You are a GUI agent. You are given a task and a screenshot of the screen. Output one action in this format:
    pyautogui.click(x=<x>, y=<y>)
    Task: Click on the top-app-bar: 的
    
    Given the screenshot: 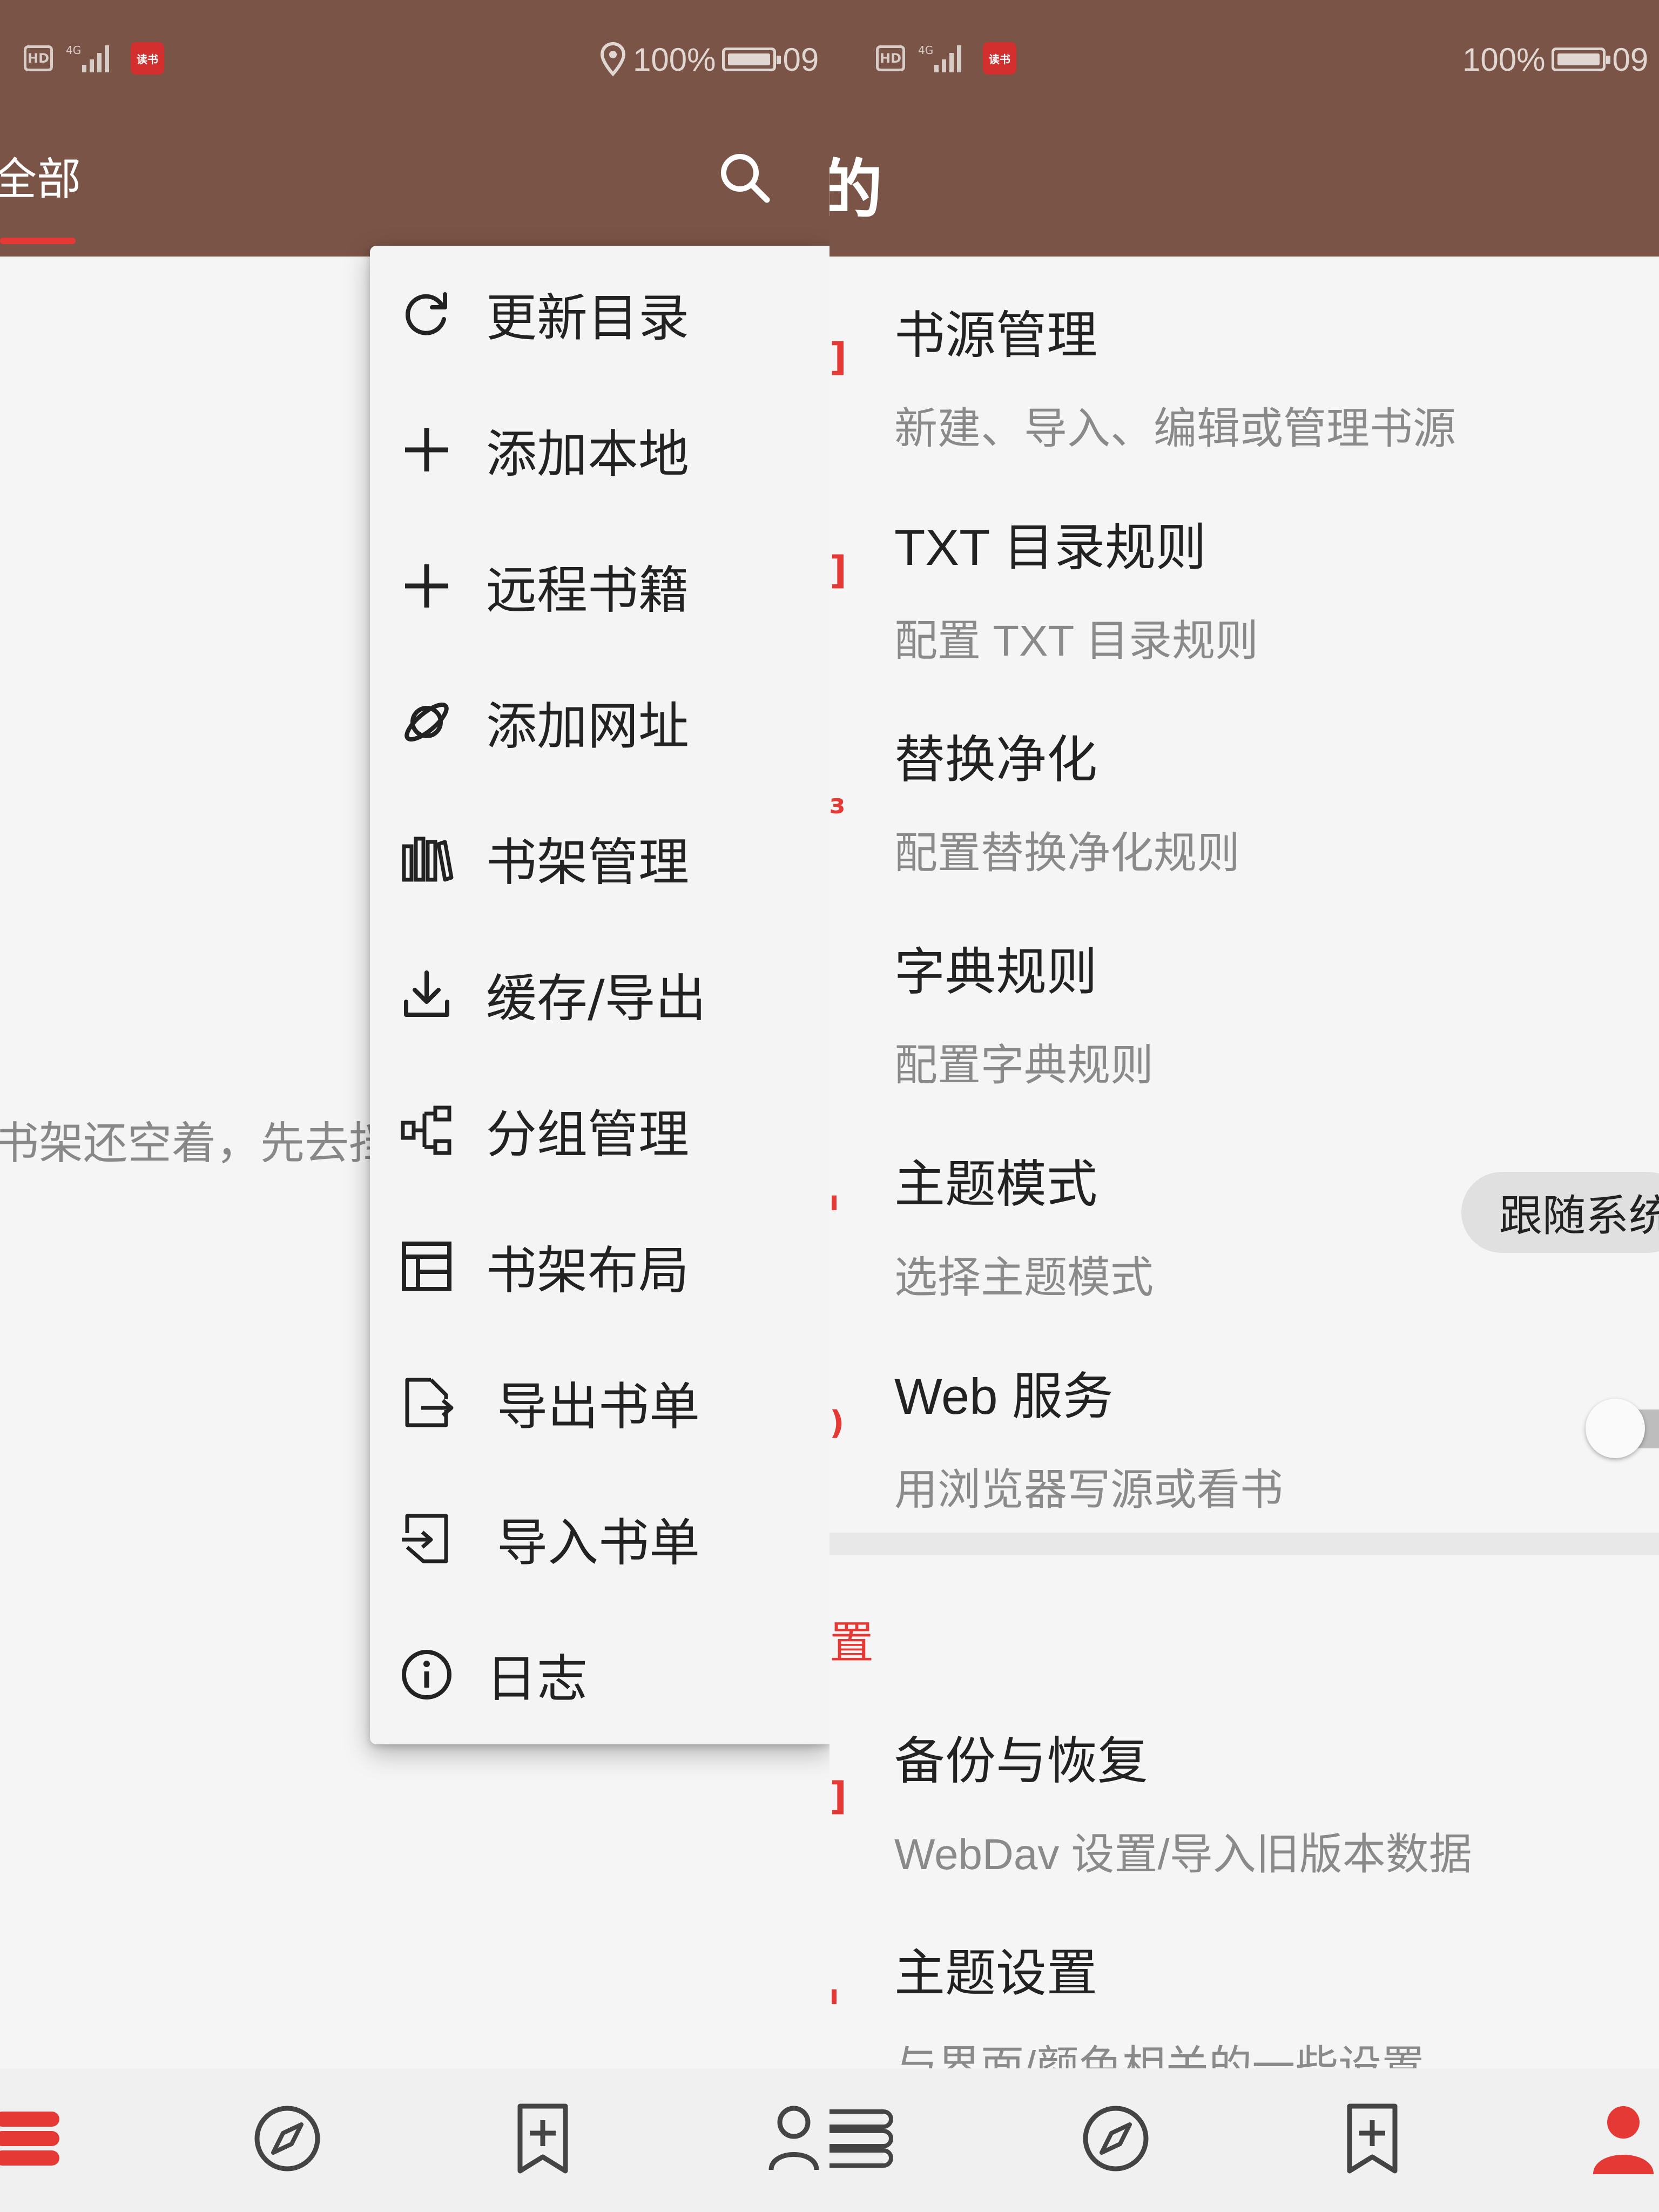 What is the action you would take?
    pyautogui.click(x=1244, y=186)
    